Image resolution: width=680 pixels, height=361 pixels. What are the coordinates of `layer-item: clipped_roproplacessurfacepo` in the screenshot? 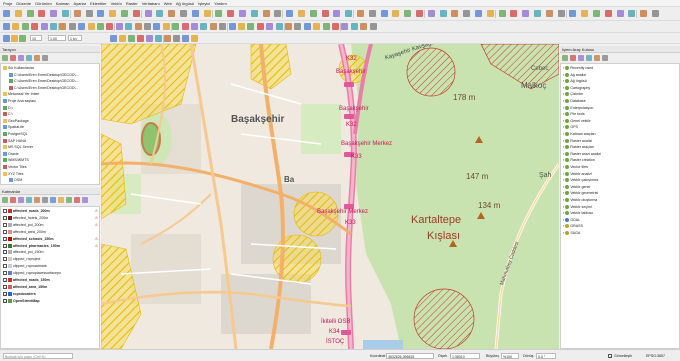 It's located at (51, 273).